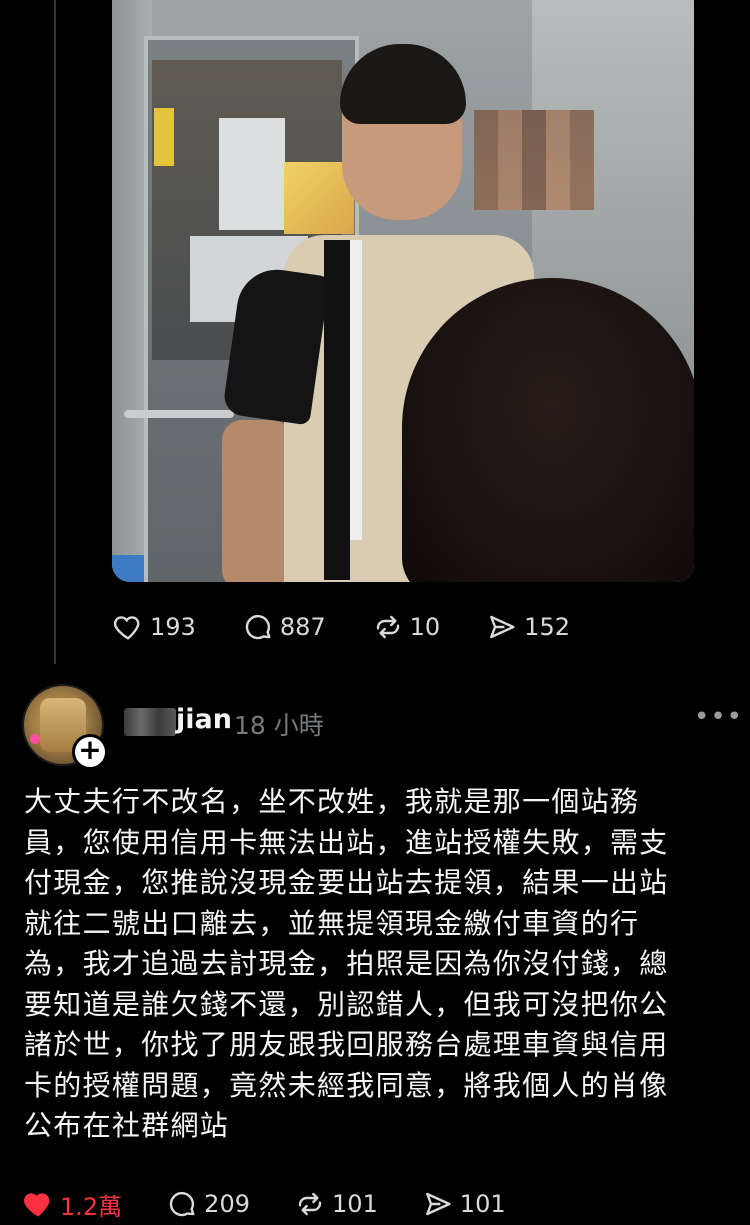  What do you see at coordinates (548, 430) in the screenshot?
I see `image-foreground-head` at bounding box center [548, 430].